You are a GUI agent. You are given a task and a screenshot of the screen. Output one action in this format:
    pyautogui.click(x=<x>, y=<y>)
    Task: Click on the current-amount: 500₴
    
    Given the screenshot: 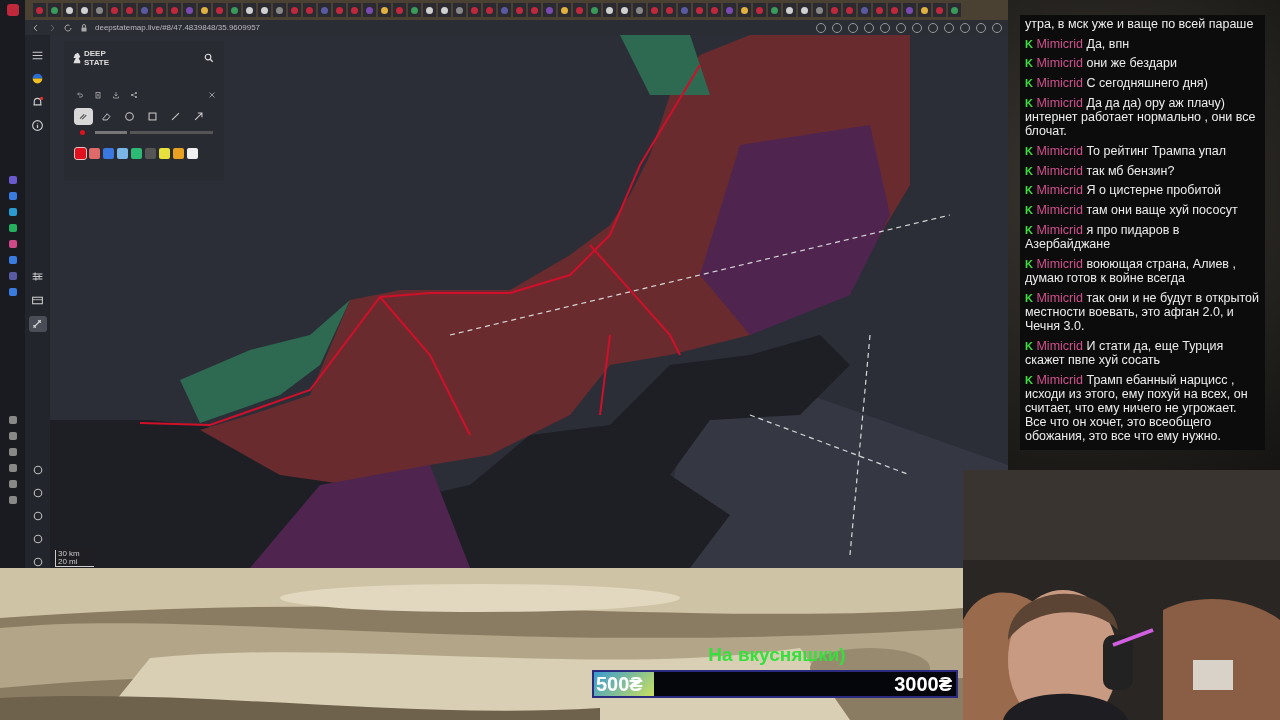 What is the action you would take?
    pyautogui.click(x=619, y=684)
    